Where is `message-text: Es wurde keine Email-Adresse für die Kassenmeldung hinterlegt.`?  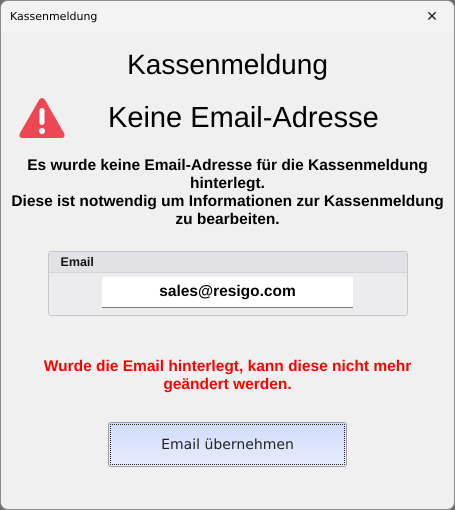 message-text: Es wurde keine Email-Adresse für die Kassenmeldung hinterlegt. is located at coordinates (227, 175).